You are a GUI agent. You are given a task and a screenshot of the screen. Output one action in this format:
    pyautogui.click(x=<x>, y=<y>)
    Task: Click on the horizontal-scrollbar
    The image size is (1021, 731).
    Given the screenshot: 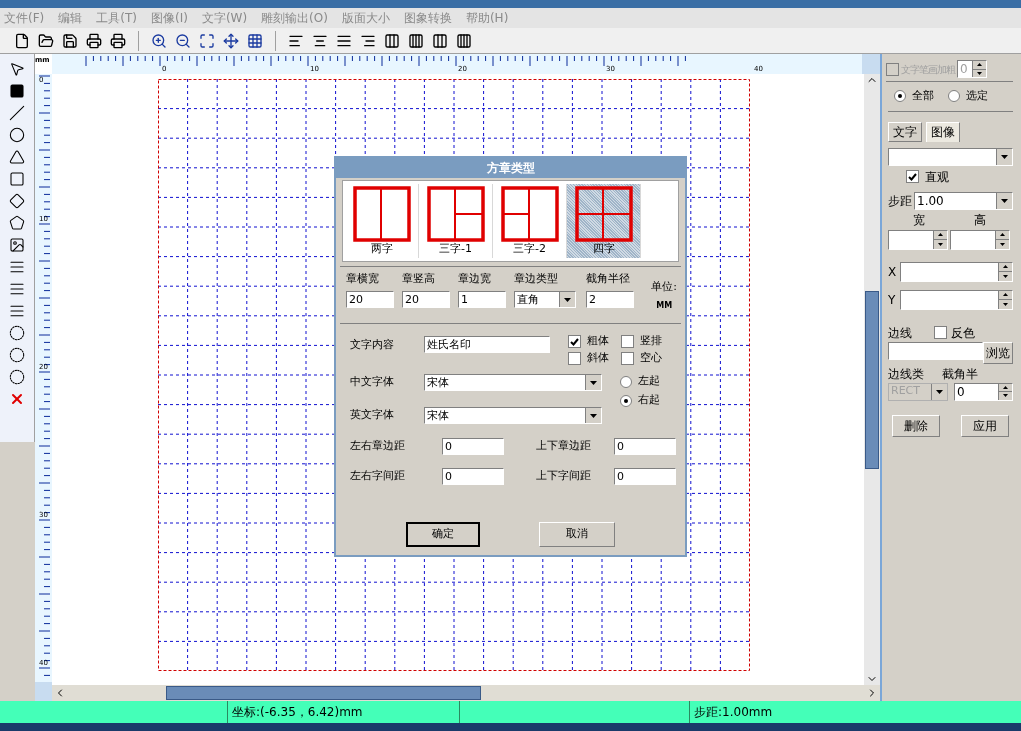 What is the action you would take?
    pyautogui.click(x=466, y=693)
    